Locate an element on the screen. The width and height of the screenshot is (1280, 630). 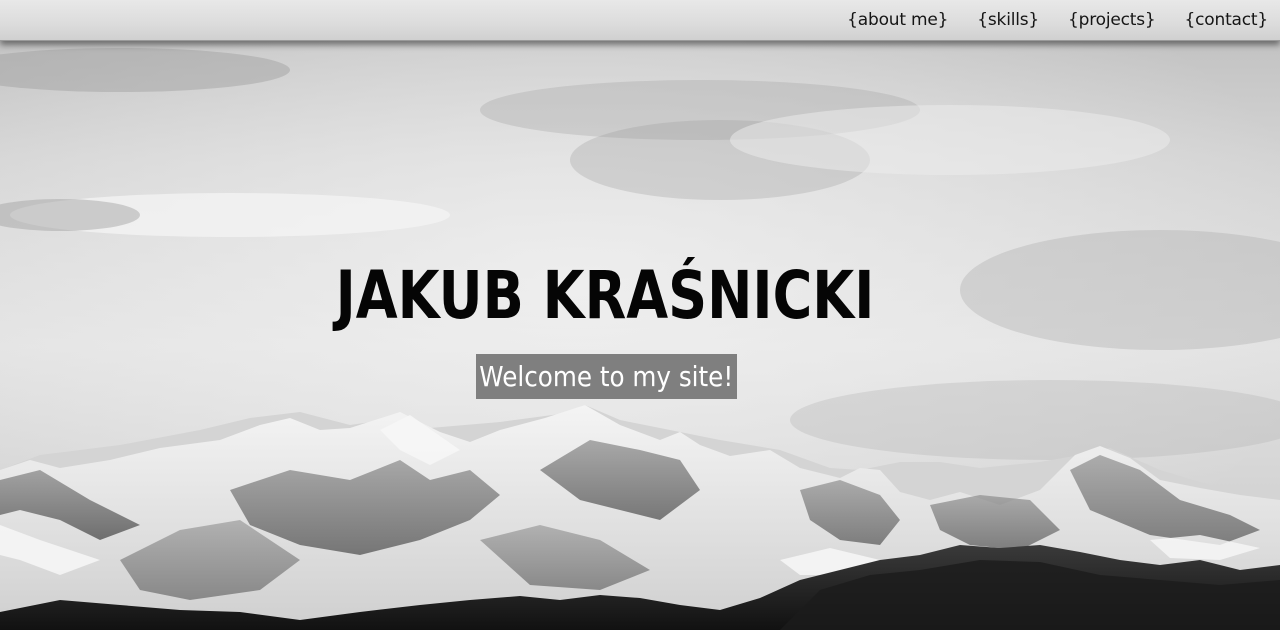
nav-link-contact: {contact} is located at coordinates (1227, 20).